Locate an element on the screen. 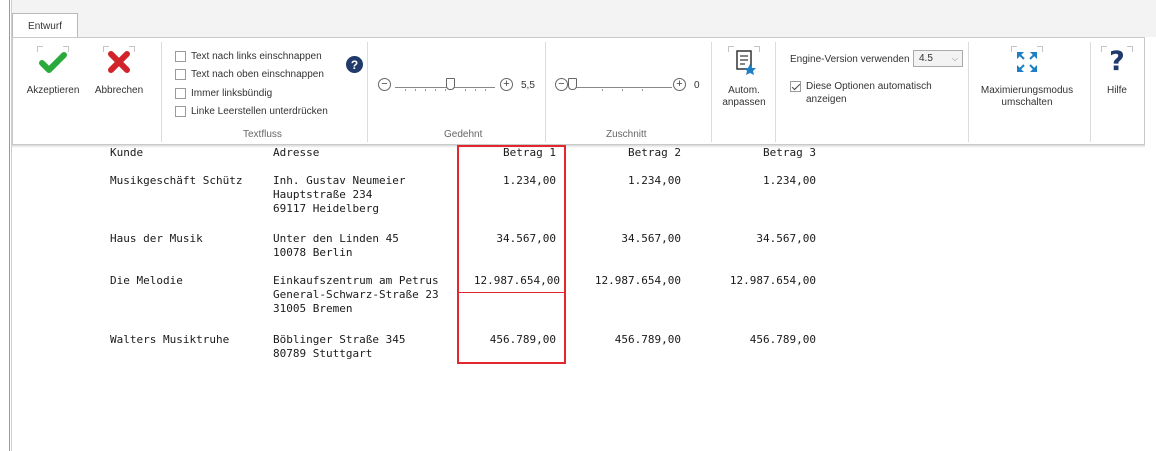 The image size is (1156, 451). row-adresse-line: 69117 Heidelberg is located at coordinates (326, 208).